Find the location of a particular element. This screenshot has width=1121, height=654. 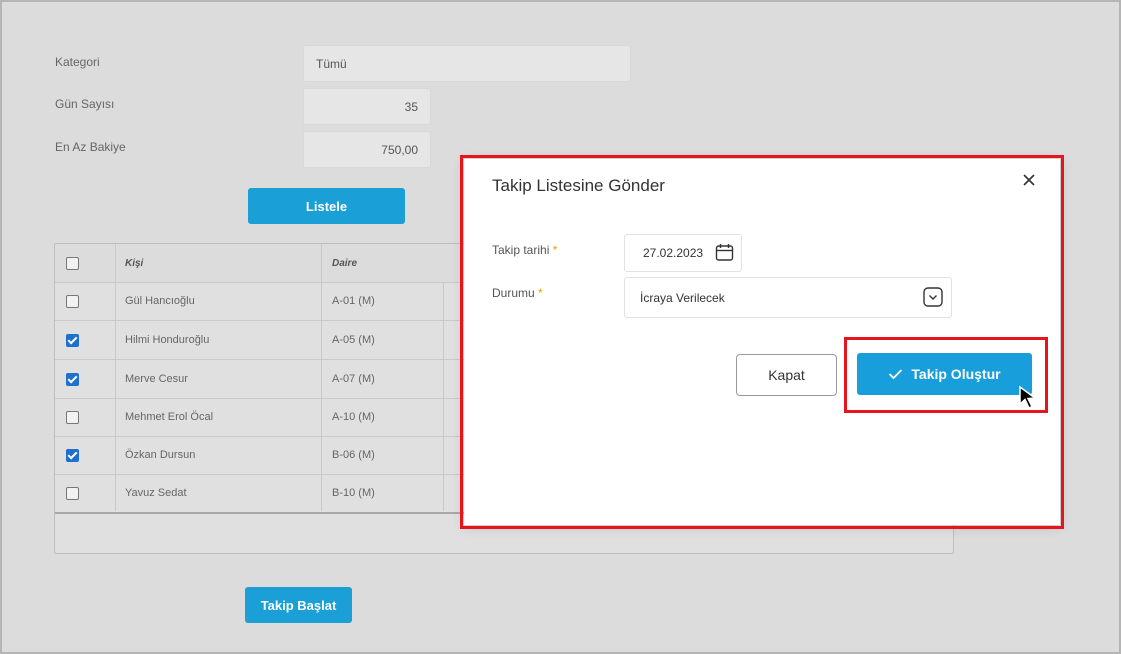

row-name: Özkan Dursun is located at coordinates (160, 455).